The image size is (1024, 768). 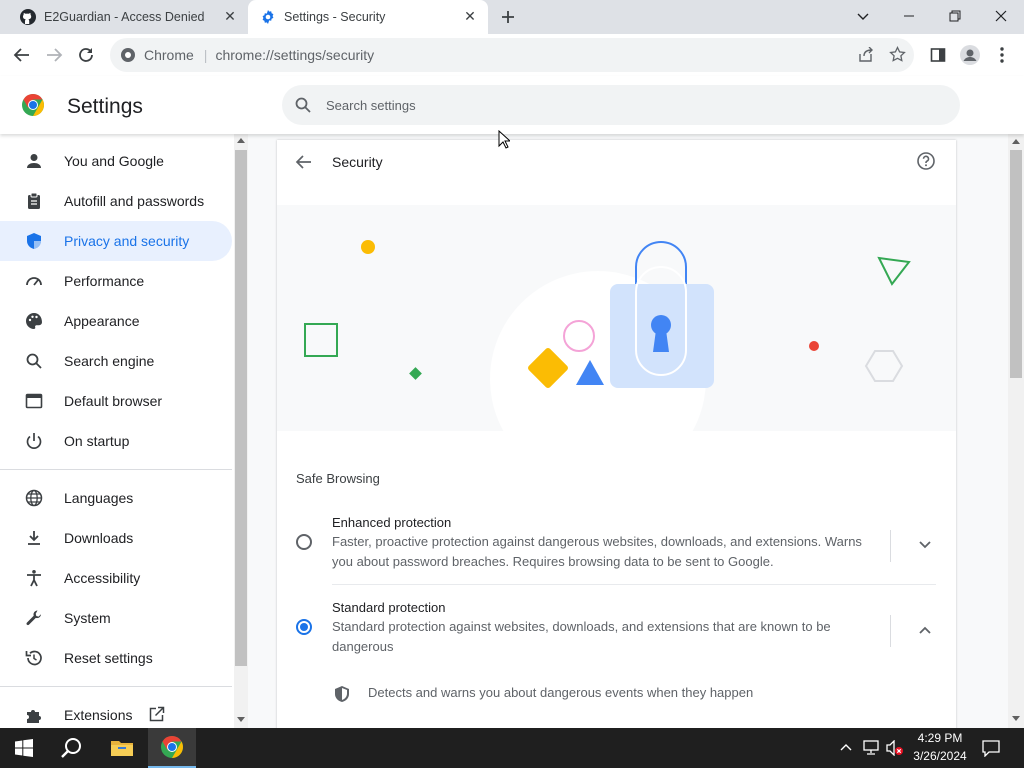 What do you see at coordinates (925, 546) in the screenshot?
I see `chevron-down-icon` at bounding box center [925, 546].